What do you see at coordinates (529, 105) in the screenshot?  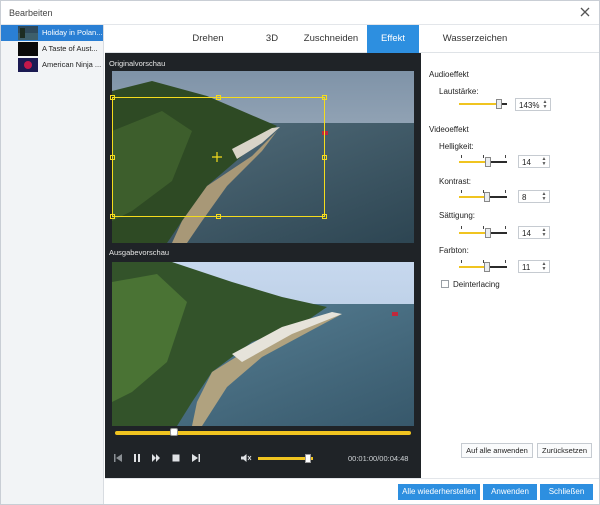 I see `stepper-value: 143%` at bounding box center [529, 105].